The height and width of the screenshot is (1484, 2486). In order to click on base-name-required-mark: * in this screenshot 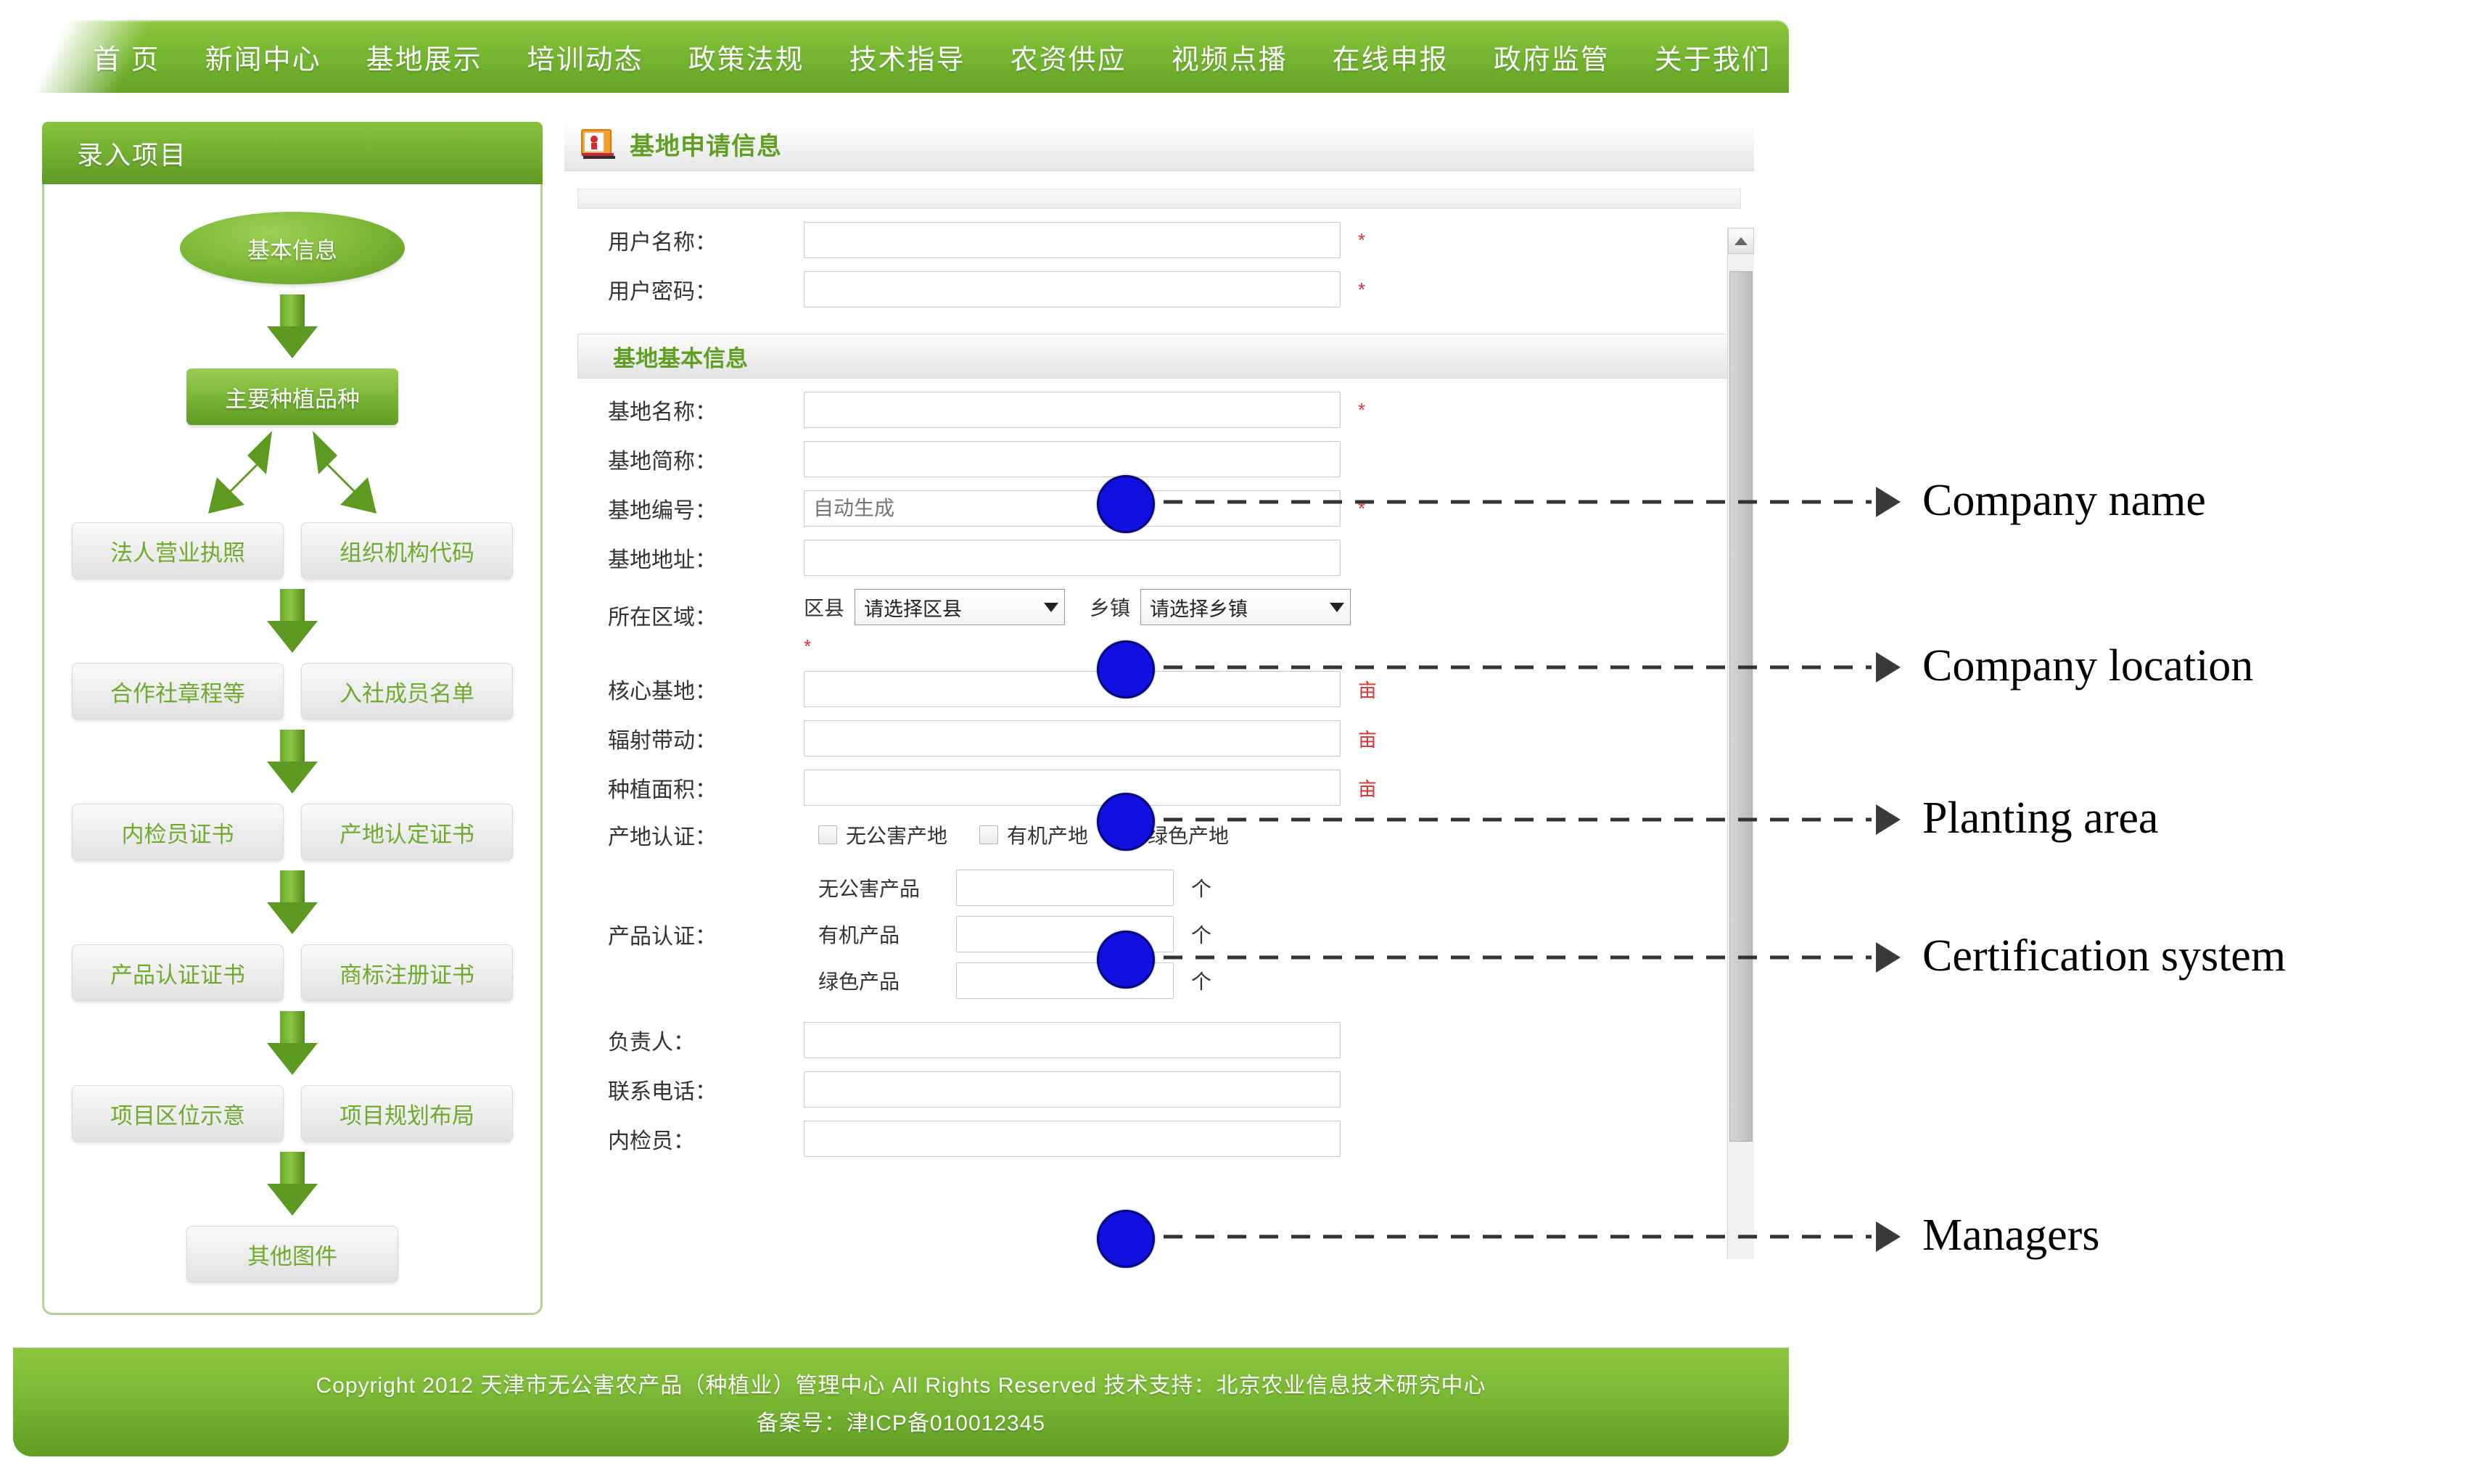, I will do `click(1362, 409)`.